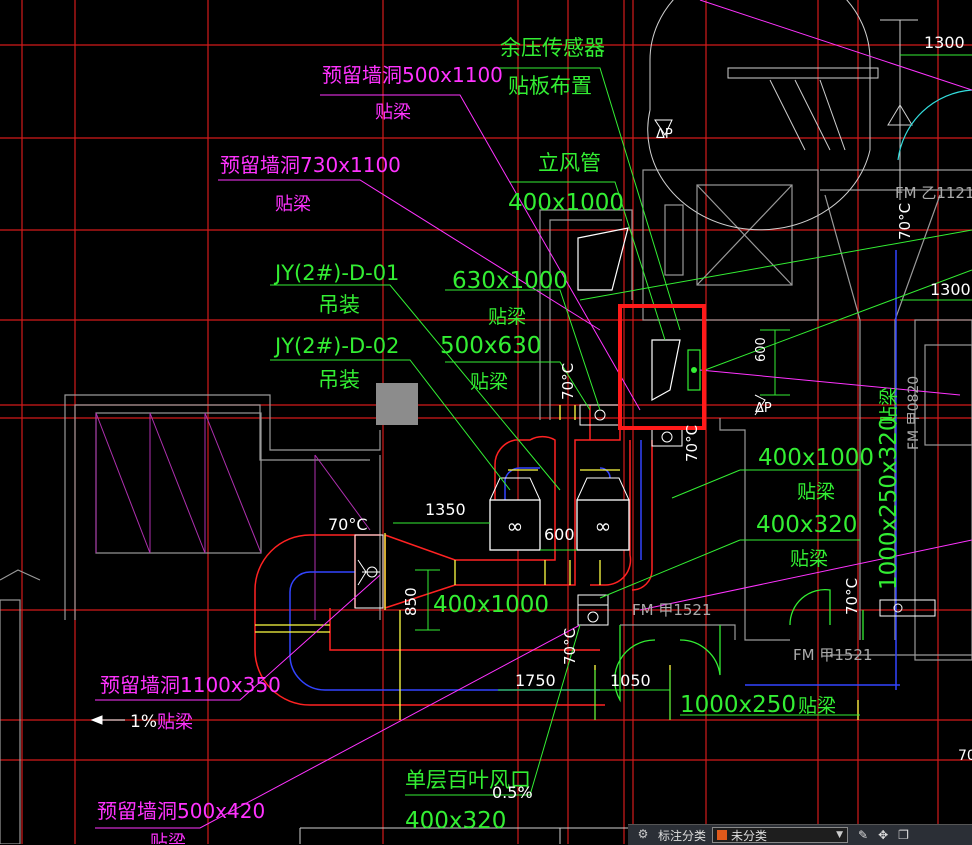 The height and width of the screenshot is (845, 972). Describe the element at coordinates (863, 835) in the screenshot. I see `edit-icon: ✎` at that location.